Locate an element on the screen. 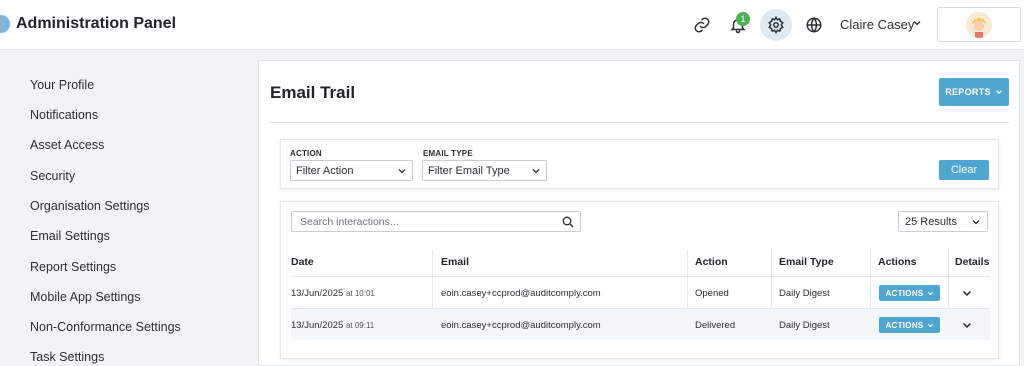 The image size is (1024, 366). date-cell: 13/Jun/2025 at 10:01 is located at coordinates (333, 293).